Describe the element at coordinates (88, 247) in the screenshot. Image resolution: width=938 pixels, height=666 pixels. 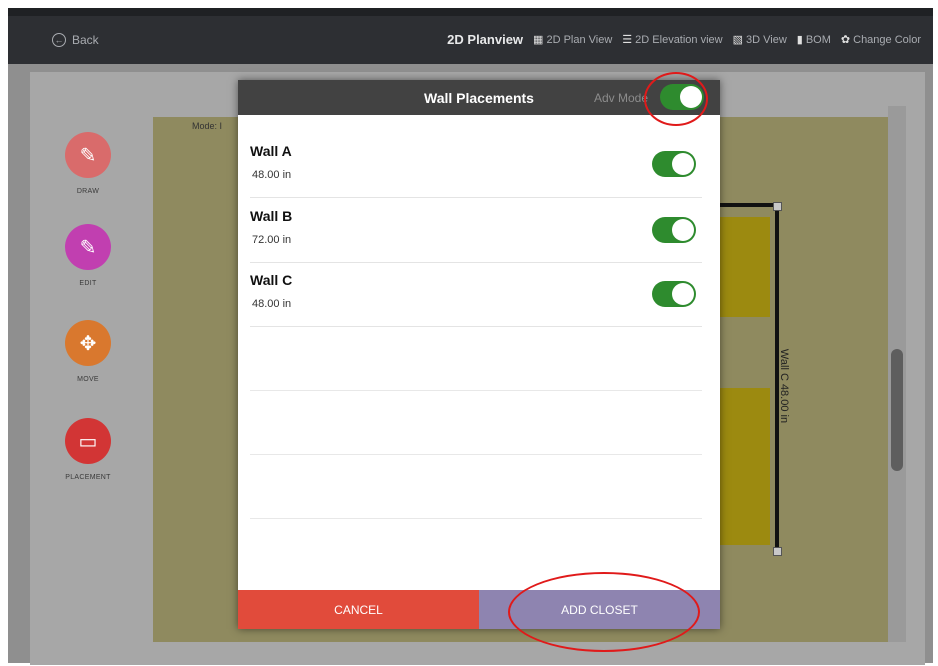
I see `ruler-icon: ✎` at that location.